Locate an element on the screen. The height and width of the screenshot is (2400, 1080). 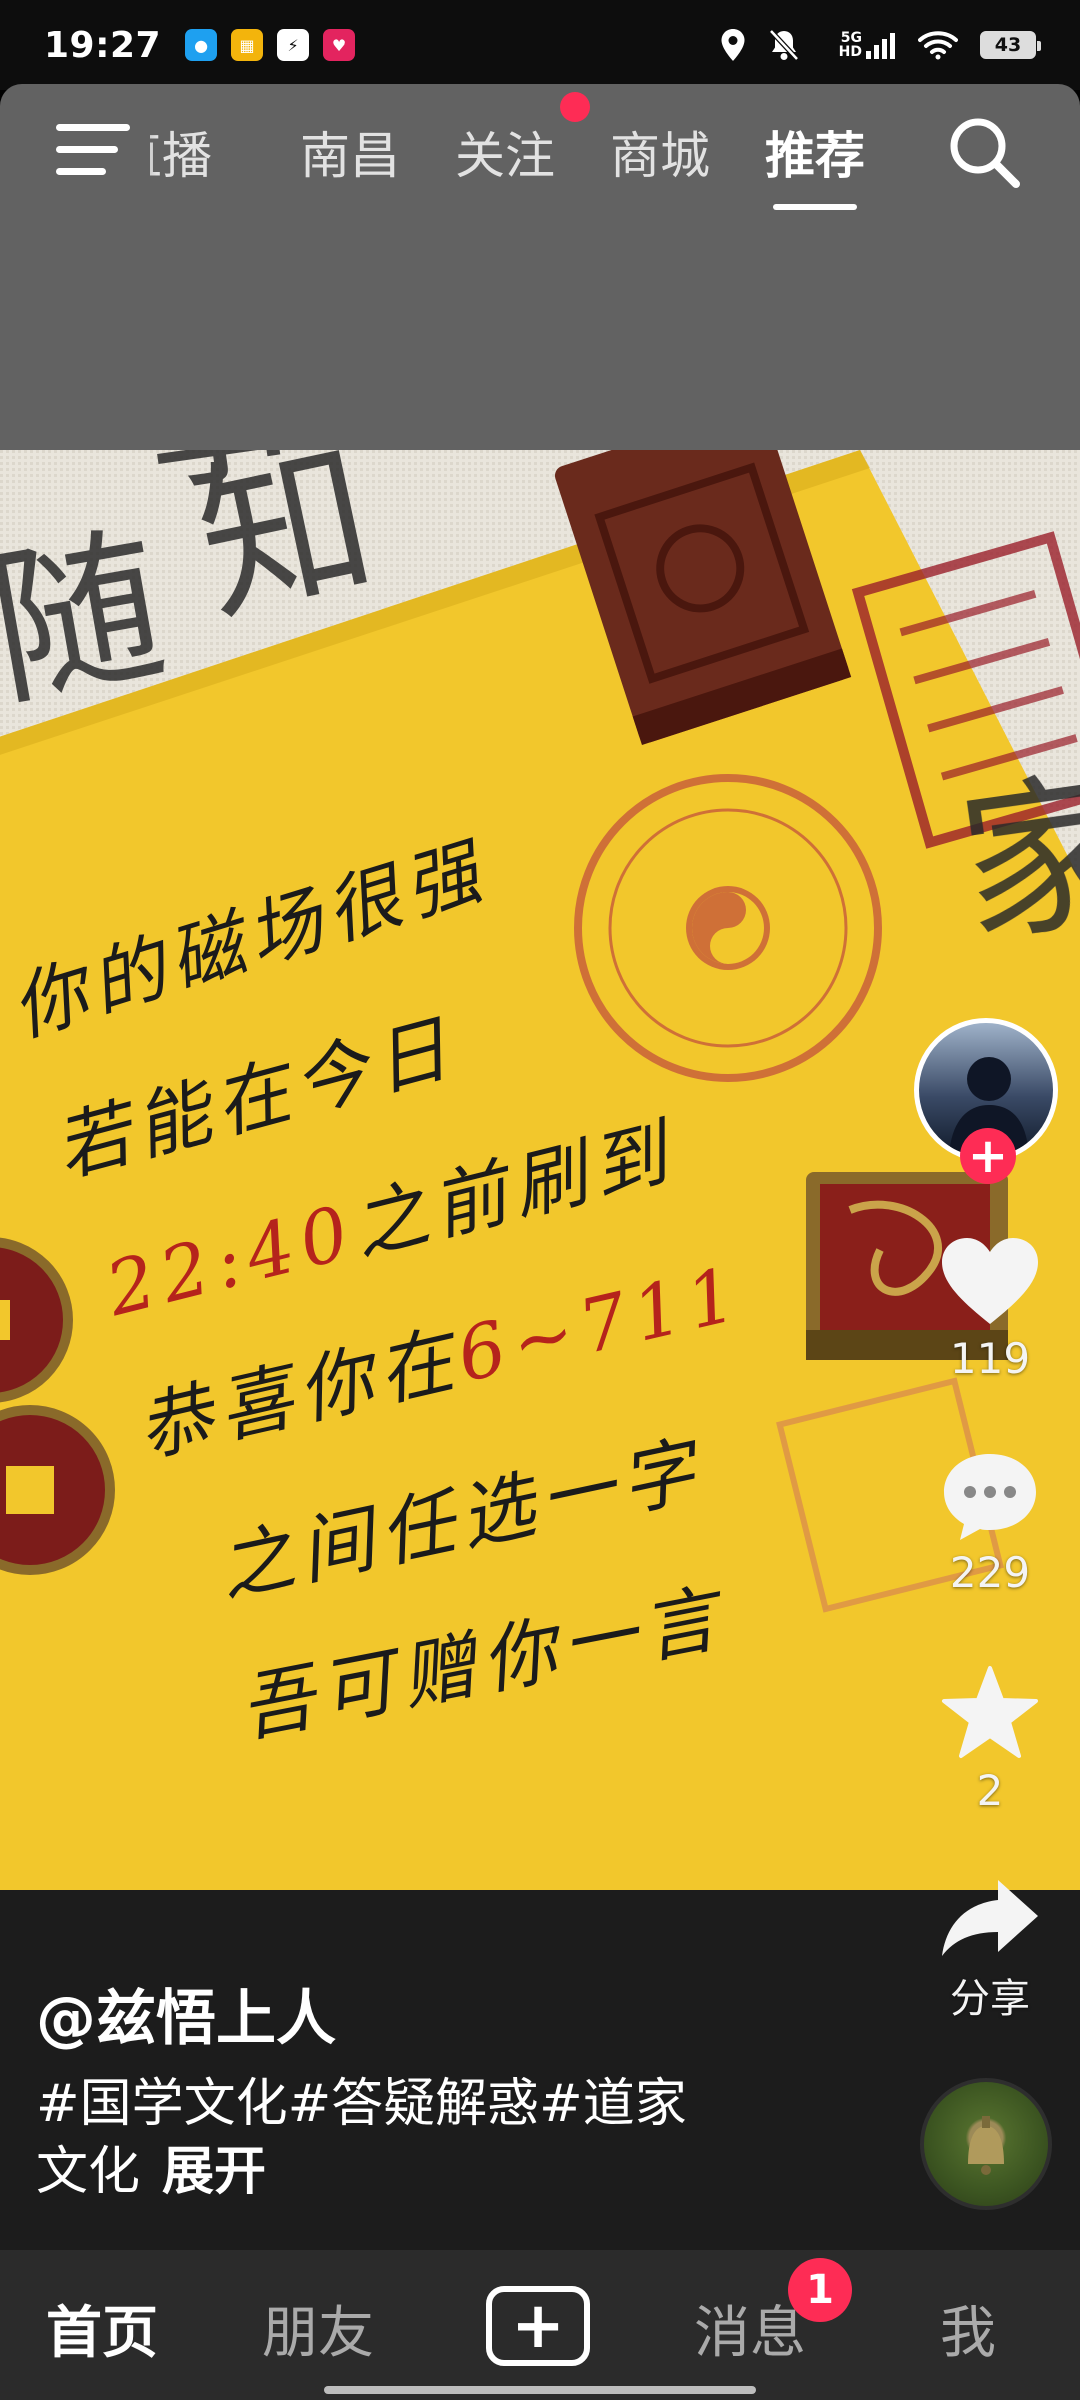
comment-count: 229 is located at coordinates (990, 1572).